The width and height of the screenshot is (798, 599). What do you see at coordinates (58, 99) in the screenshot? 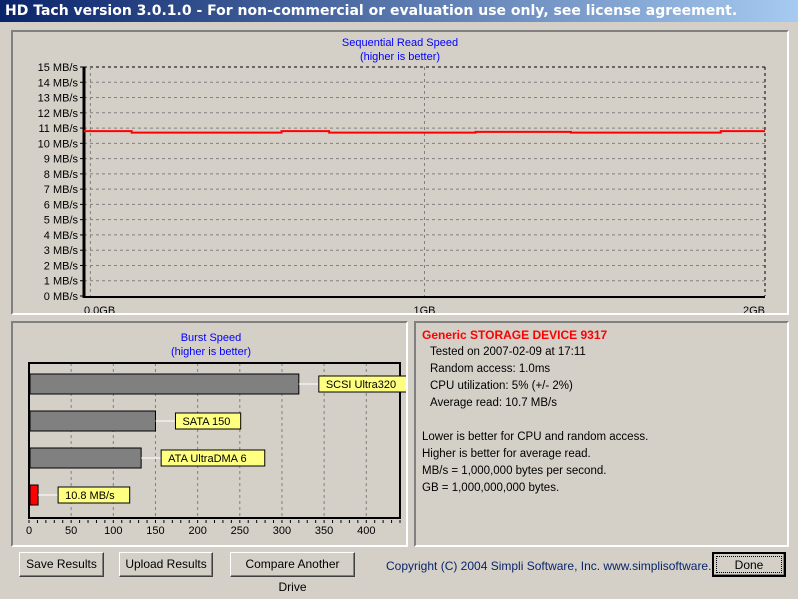
I see `y-tick-label: 13 MB/s` at bounding box center [58, 99].